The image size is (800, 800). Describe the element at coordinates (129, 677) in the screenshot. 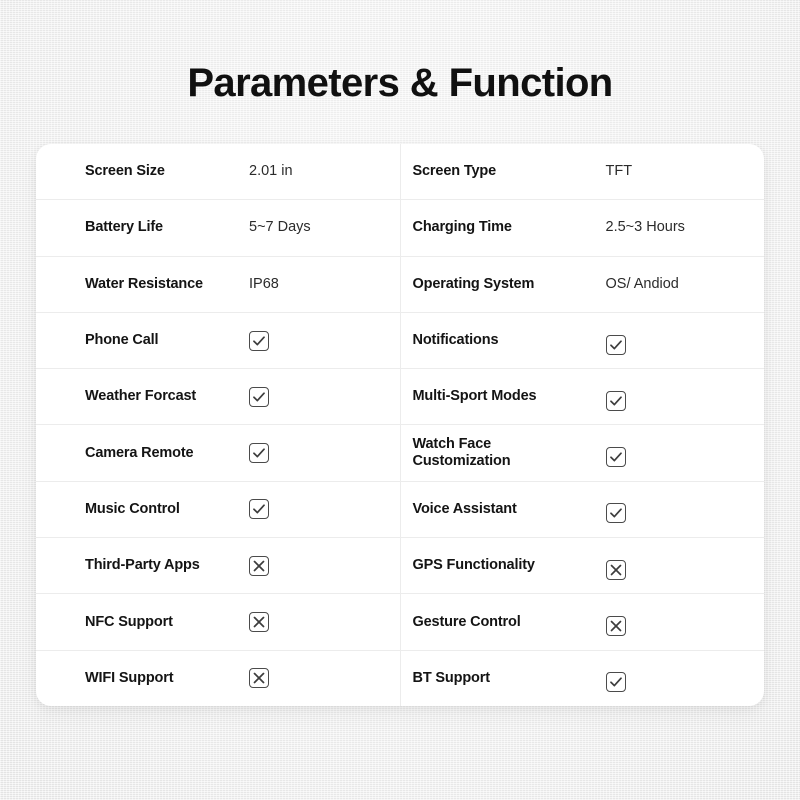

I see `spec-label: WIFI Support` at that location.